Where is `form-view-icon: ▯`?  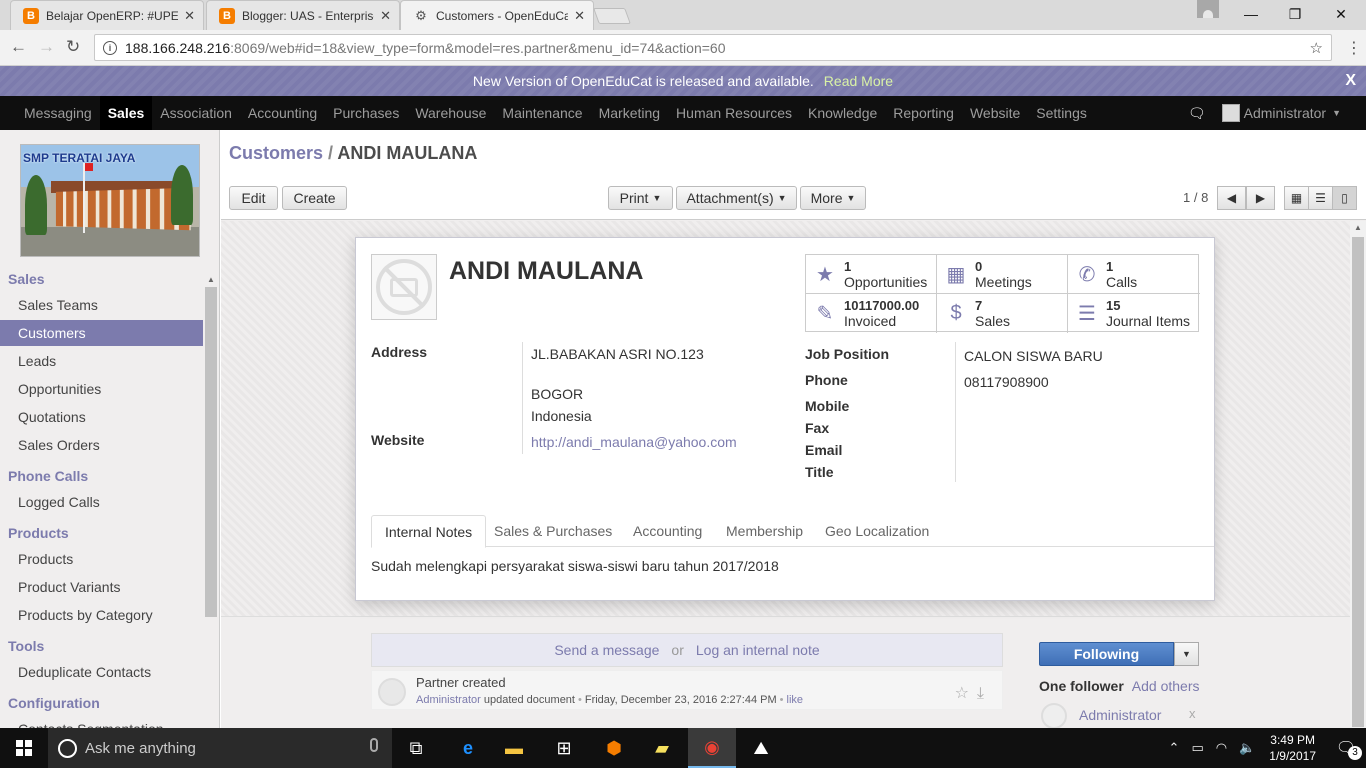
form-view-icon: ▯ is located at coordinates (1344, 198).